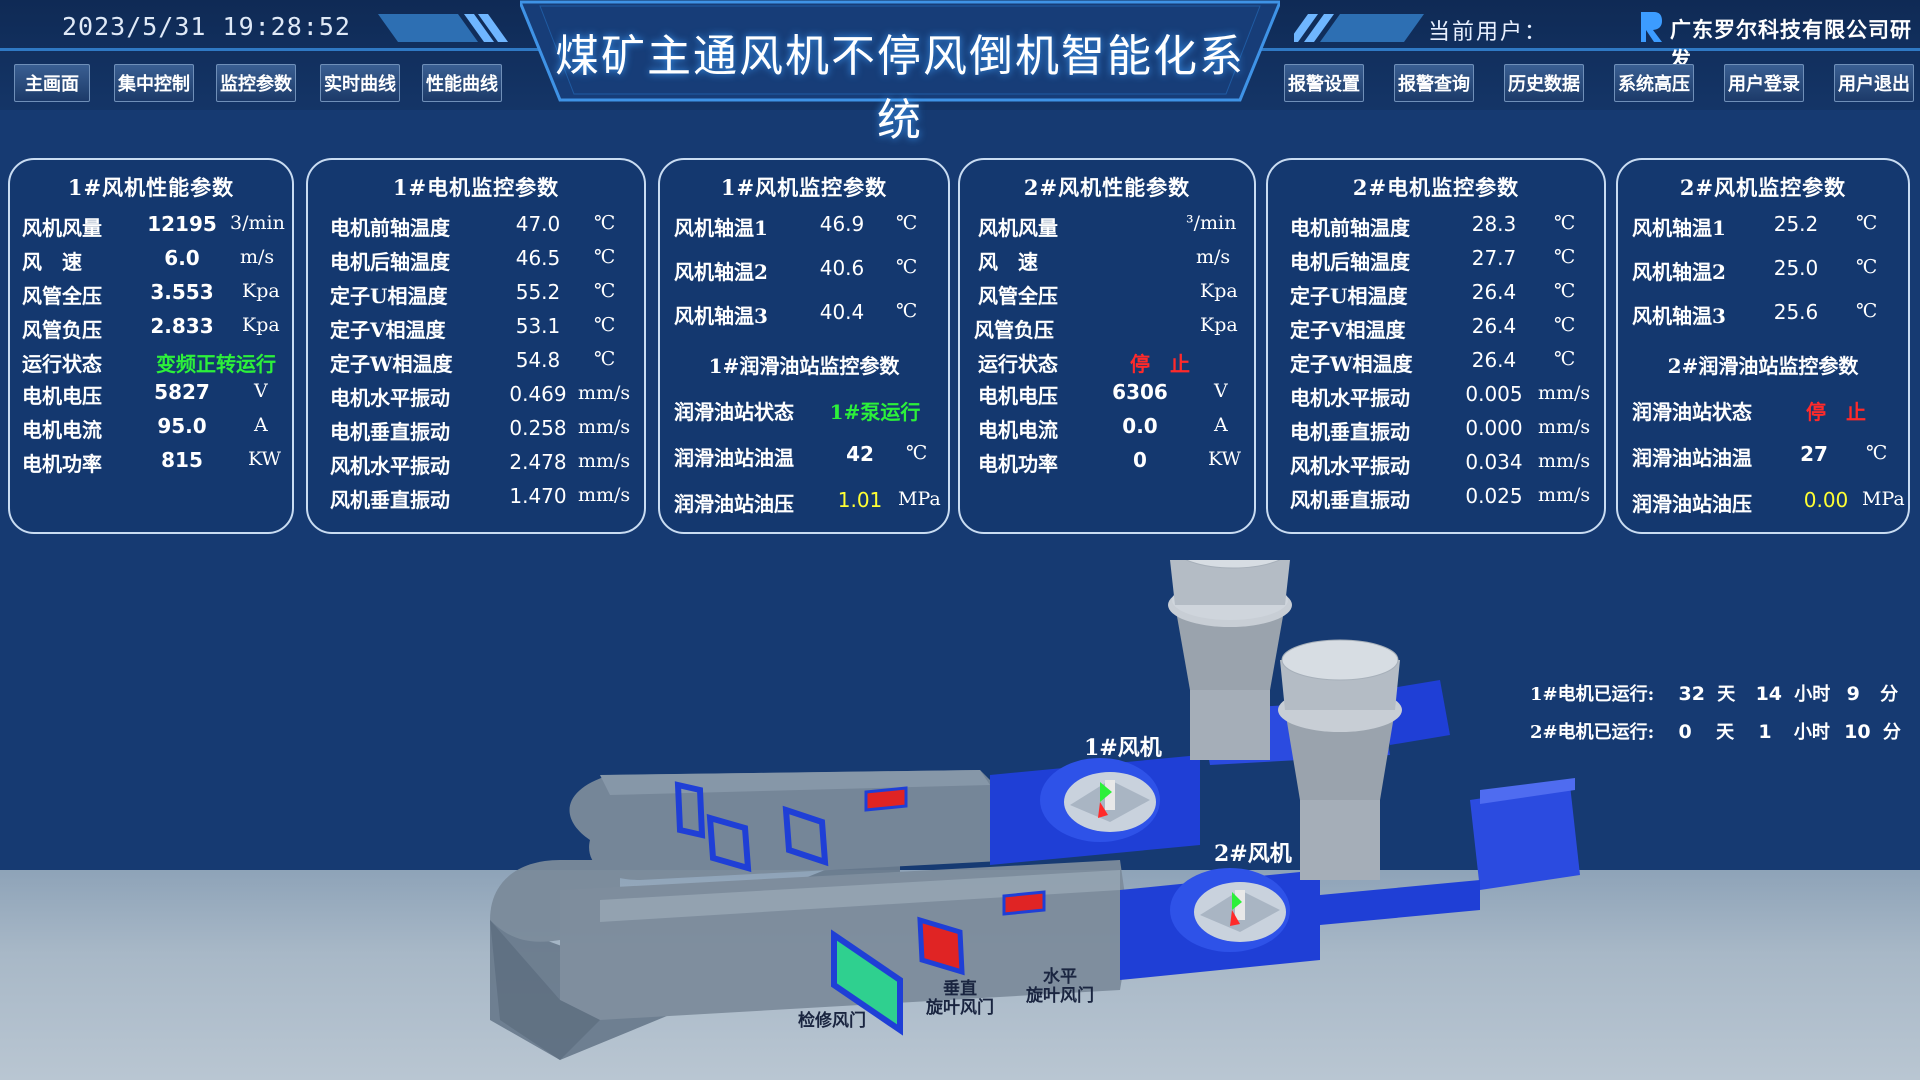 This screenshot has width=1920, height=1080. Describe the element at coordinates (151, 363) in the screenshot. I see `param-row: 运行状态 变频正转运行` at that location.